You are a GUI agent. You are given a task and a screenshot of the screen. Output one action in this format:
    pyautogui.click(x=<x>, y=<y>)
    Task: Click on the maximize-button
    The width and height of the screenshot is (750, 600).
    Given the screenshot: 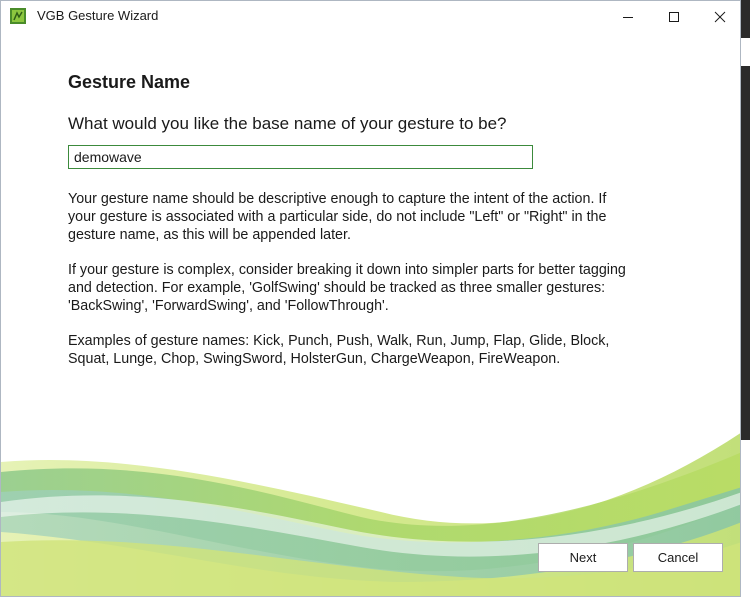 What is the action you would take?
    pyautogui.click(x=674, y=16)
    